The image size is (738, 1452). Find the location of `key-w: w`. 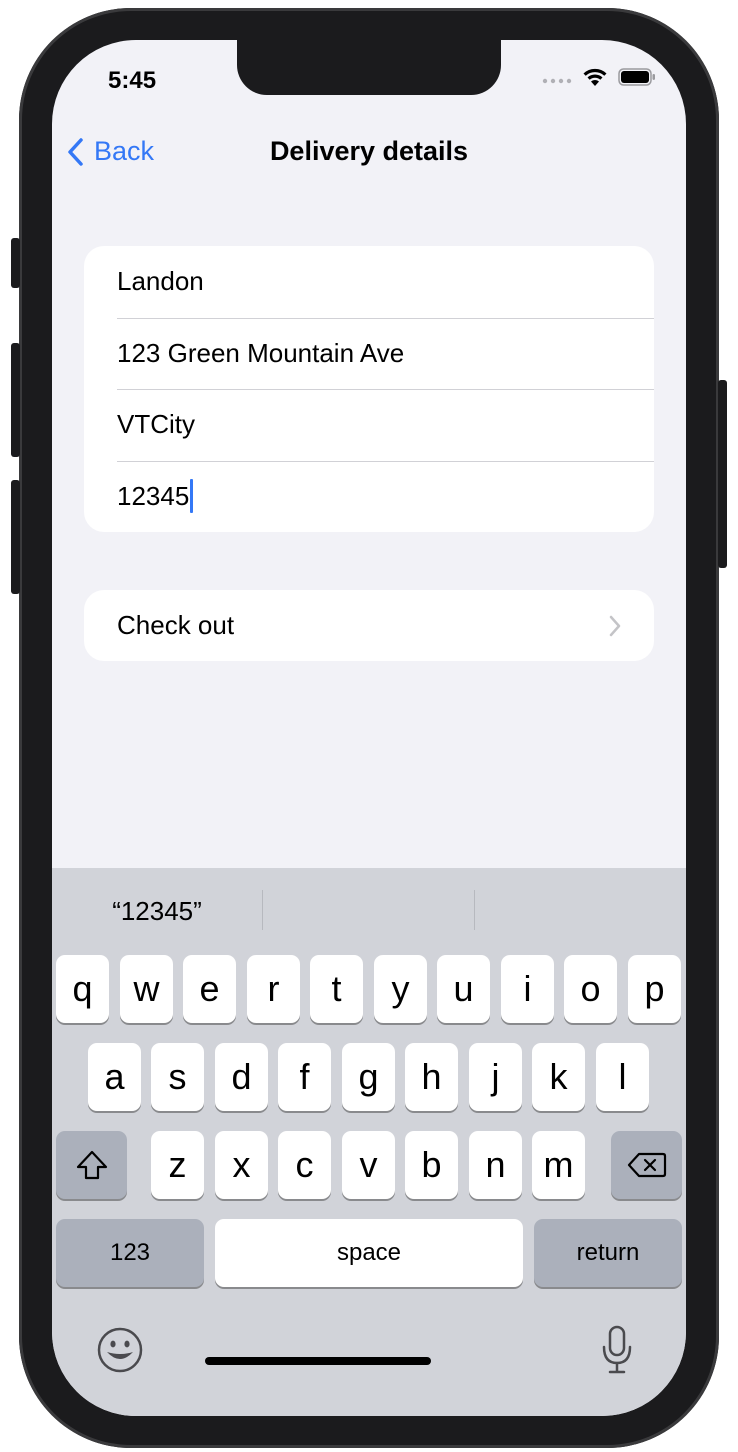

key-w: w is located at coordinates (146, 989).